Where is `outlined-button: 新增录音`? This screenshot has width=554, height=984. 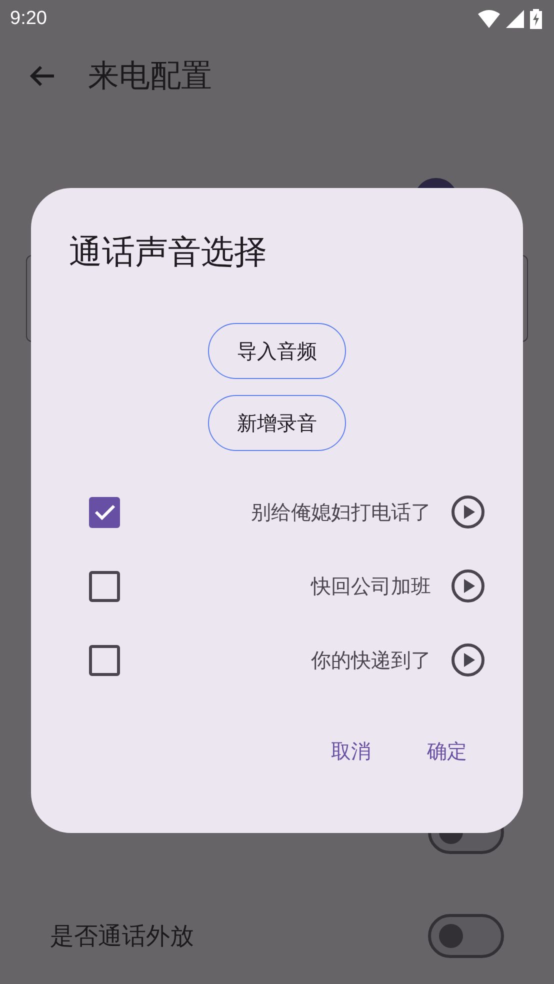 outlined-button: 新增录音 is located at coordinates (277, 423).